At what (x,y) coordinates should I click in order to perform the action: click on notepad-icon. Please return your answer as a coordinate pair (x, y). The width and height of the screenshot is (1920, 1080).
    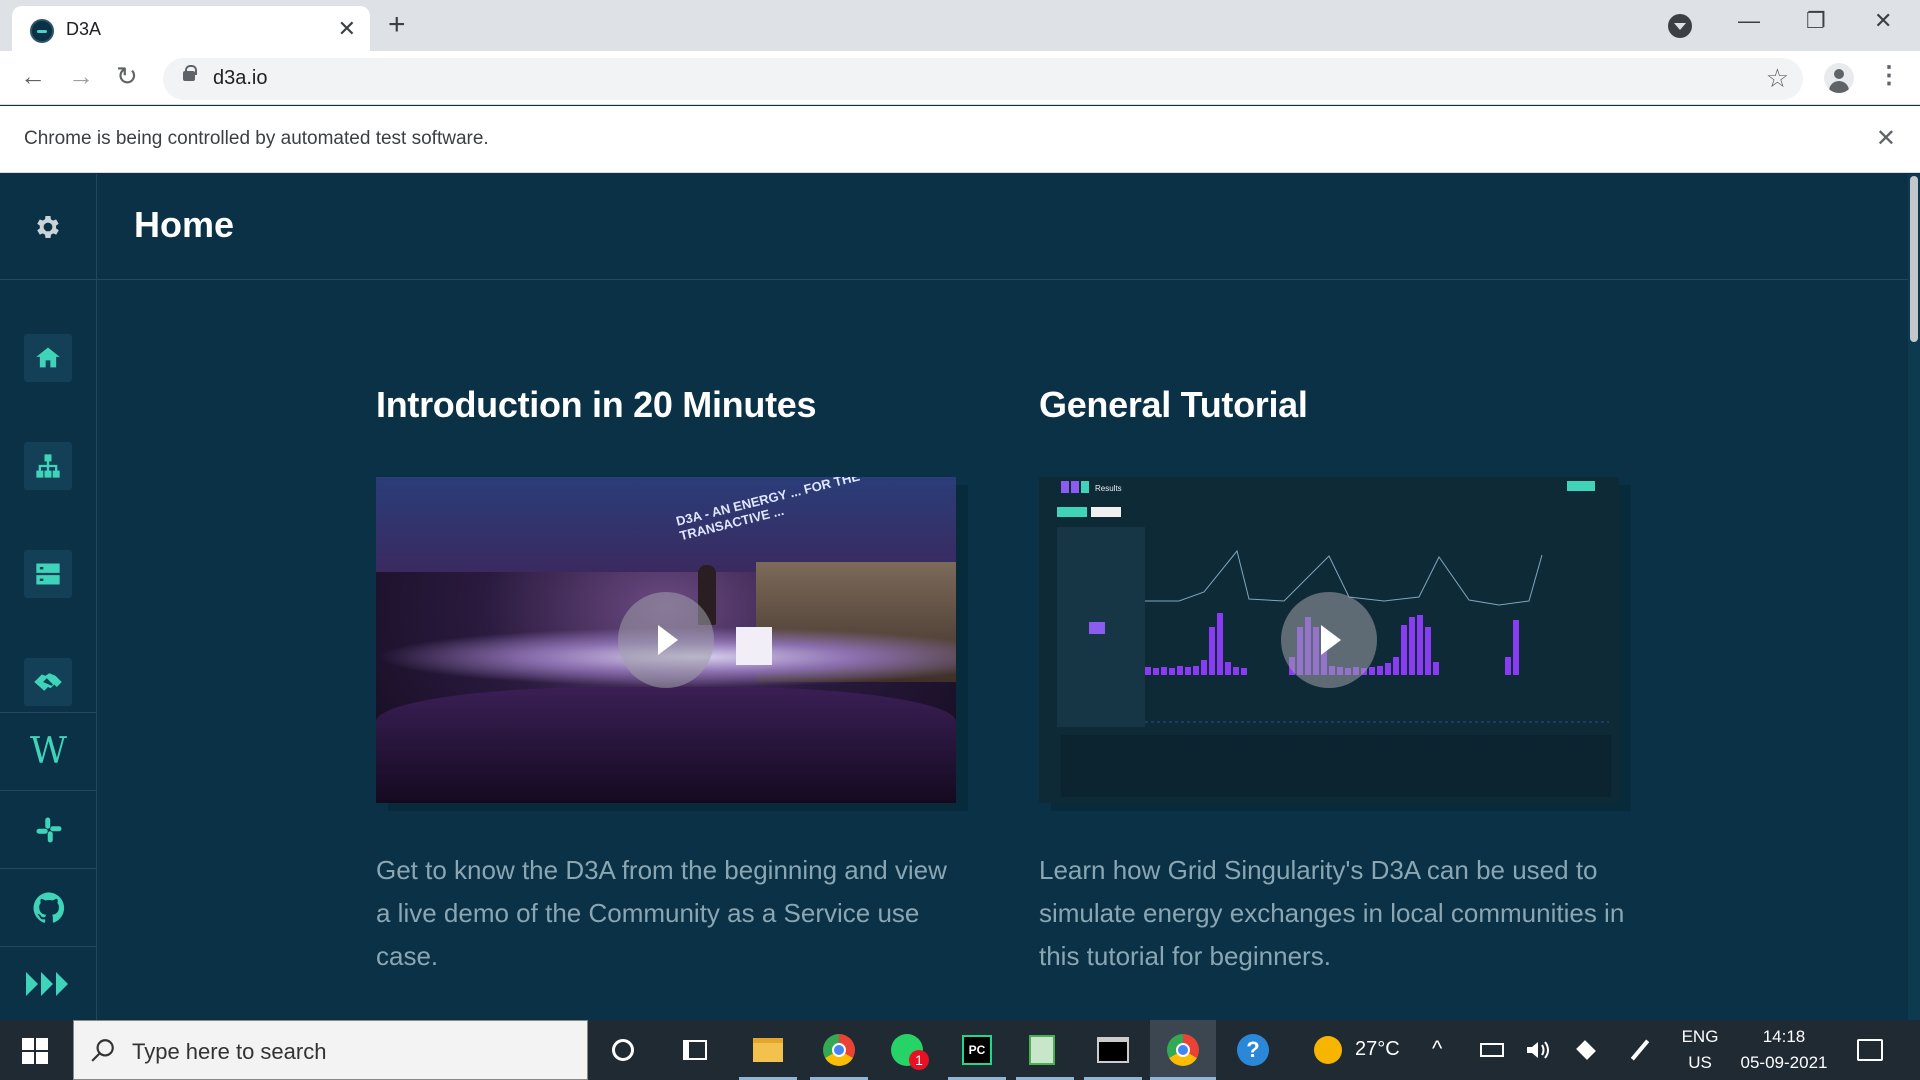
    Looking at the image, I should click on (1042, 1050).